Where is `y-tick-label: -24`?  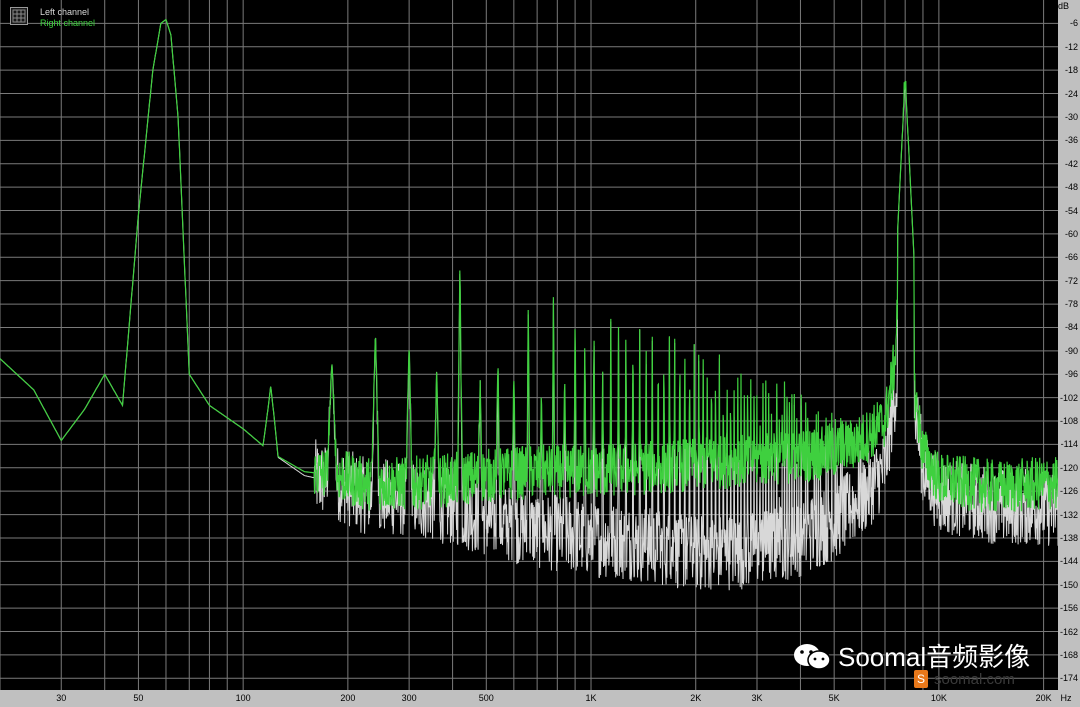
y-tick-label: -24 is located at coordinates (1071, 93).